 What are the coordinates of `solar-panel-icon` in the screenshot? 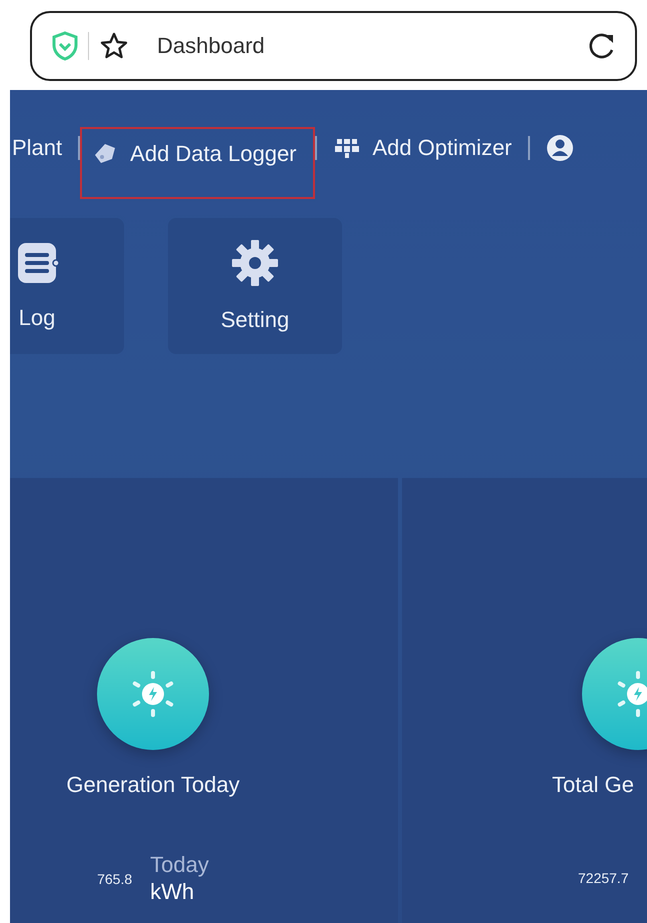 It's located at (346, 148).